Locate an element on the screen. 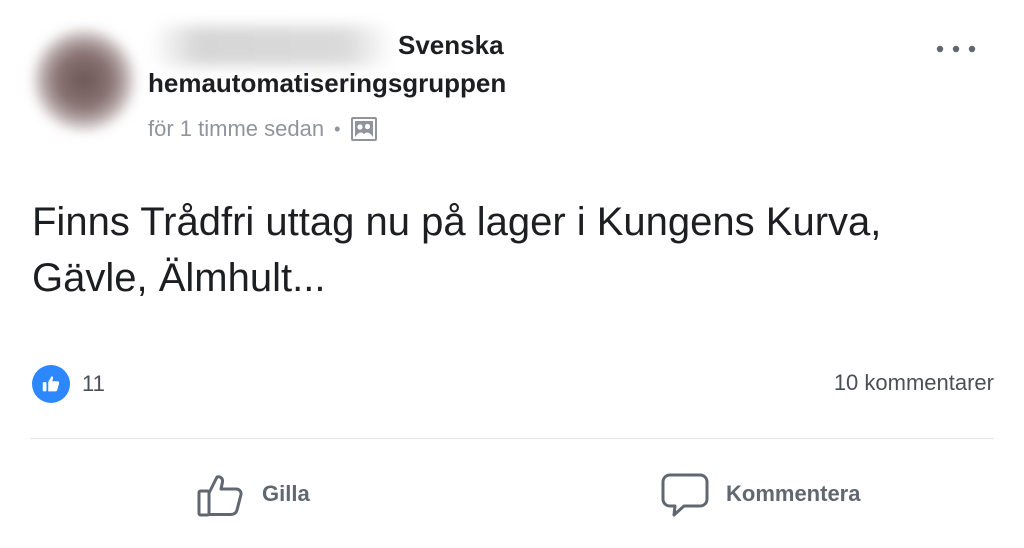  avatar is located at coordinates (84, 80).